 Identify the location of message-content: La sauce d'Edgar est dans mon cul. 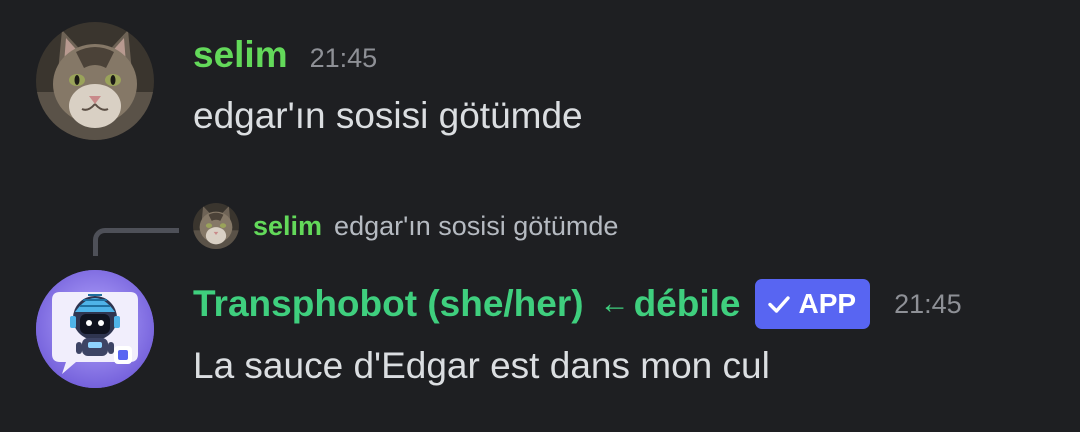
(481, 365).